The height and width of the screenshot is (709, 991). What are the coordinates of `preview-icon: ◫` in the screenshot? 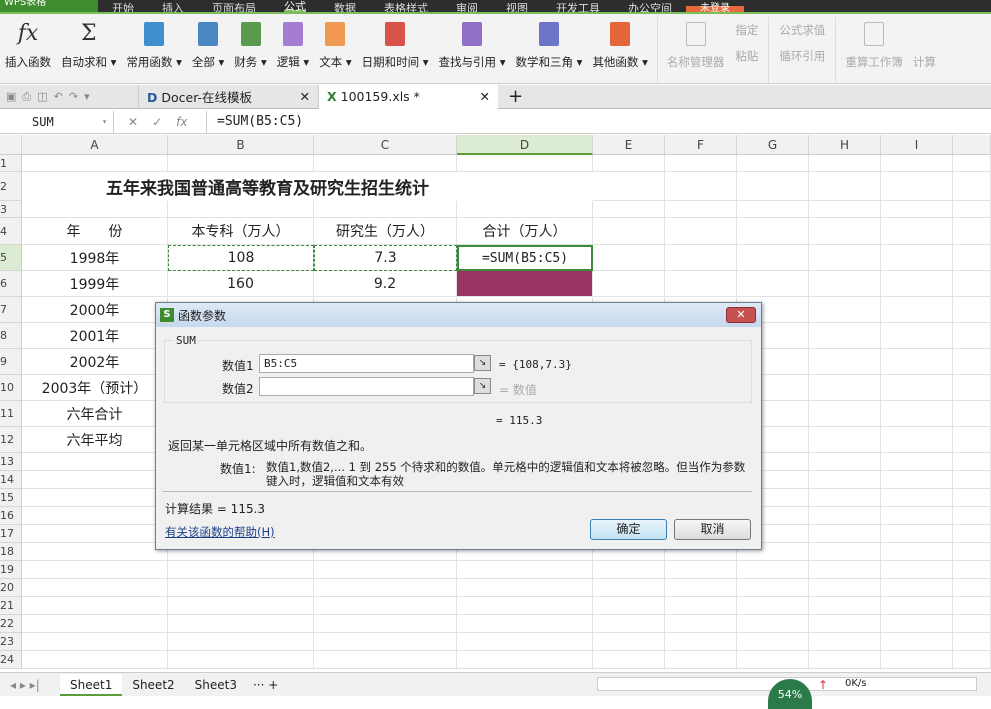 It's located at (42, 97).